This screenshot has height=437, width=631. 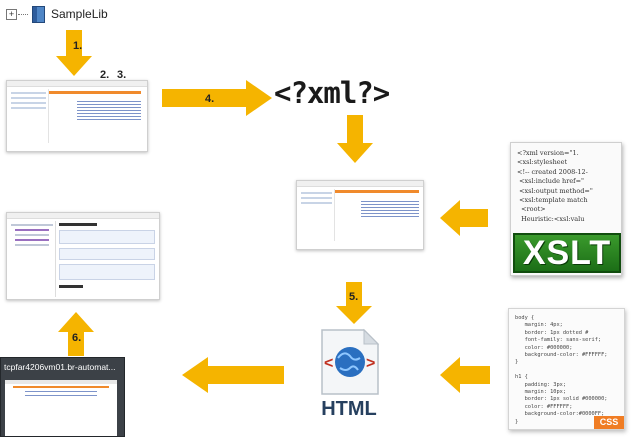 What do you see at coordinates (11, 14) in the screenshot?
I see `expand-icon: +` at bounding box center [11, 14].